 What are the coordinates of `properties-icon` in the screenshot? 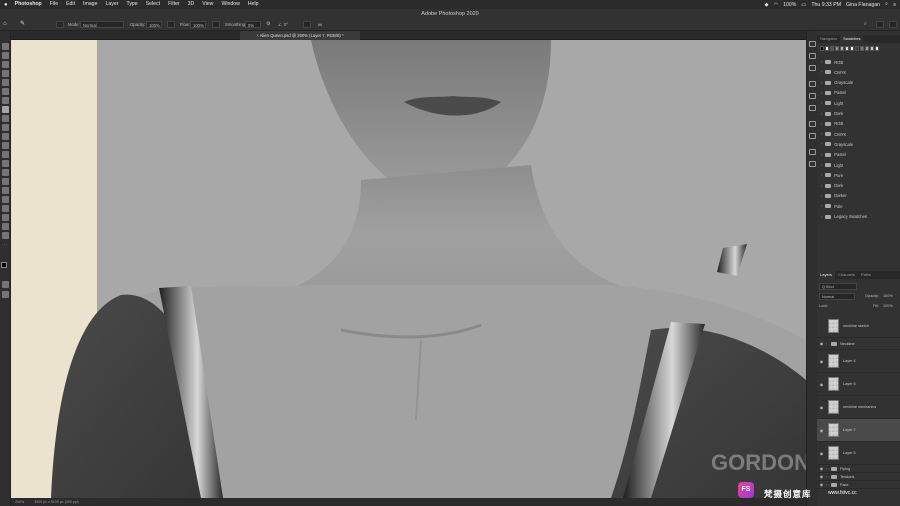 It's located at (812, 56).